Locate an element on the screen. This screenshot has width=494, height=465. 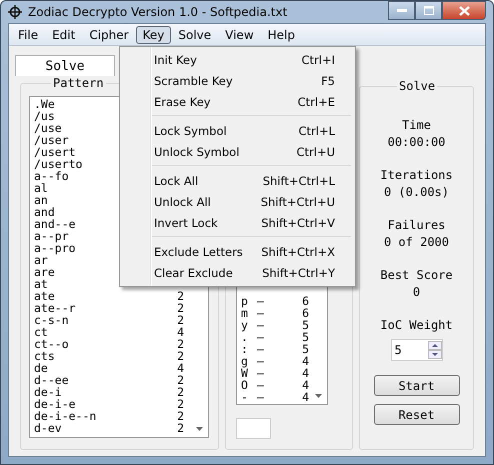
pattern-text: de-i is located at coordinates (48, 392).